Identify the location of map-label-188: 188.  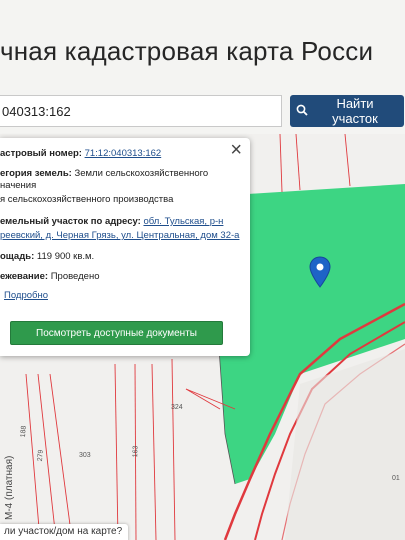
(23, 431).